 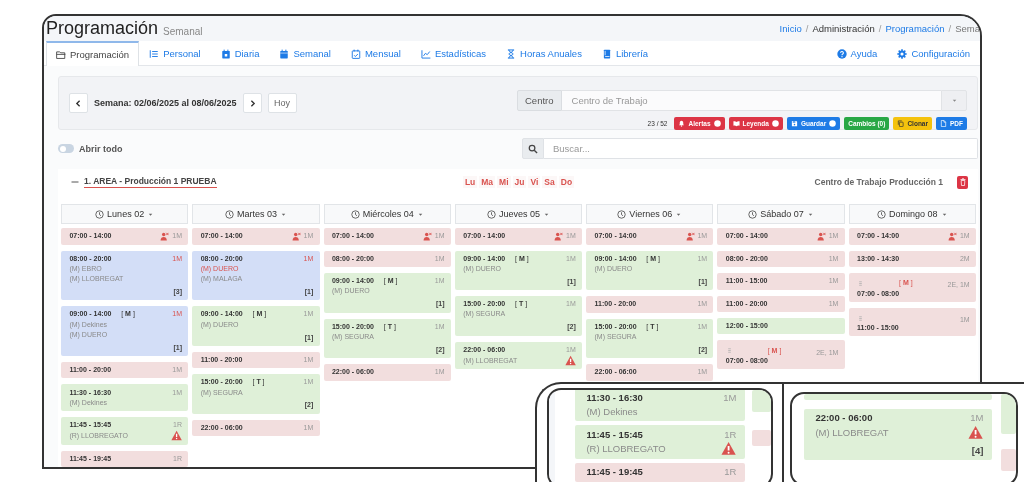 What do you see at coordinates (915, 29) in the screenshot?
I see `breadcrumb-link: Programación` at bounding box center [915, 29].